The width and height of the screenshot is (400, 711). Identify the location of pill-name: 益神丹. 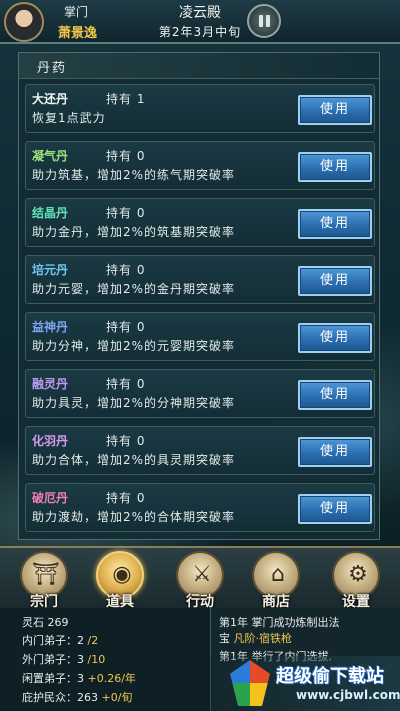
(50, 327).